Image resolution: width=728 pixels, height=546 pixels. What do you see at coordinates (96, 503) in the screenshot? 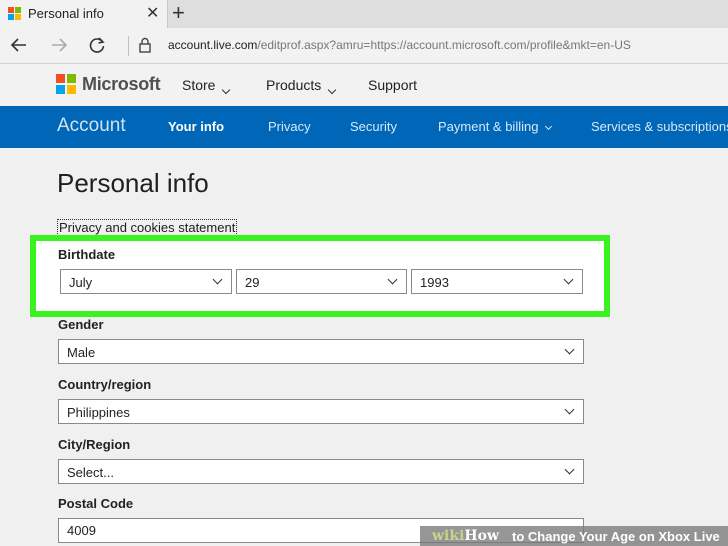
I see `postal-code-label: Postal Code` at bounding box center [96, 503].